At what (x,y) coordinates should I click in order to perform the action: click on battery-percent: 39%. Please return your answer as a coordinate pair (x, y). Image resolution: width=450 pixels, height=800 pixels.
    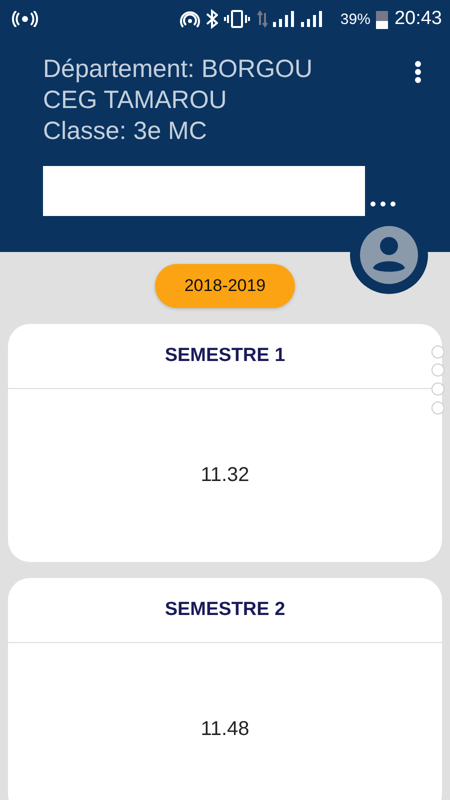
    Looking at the image, I should click on (355, 19).